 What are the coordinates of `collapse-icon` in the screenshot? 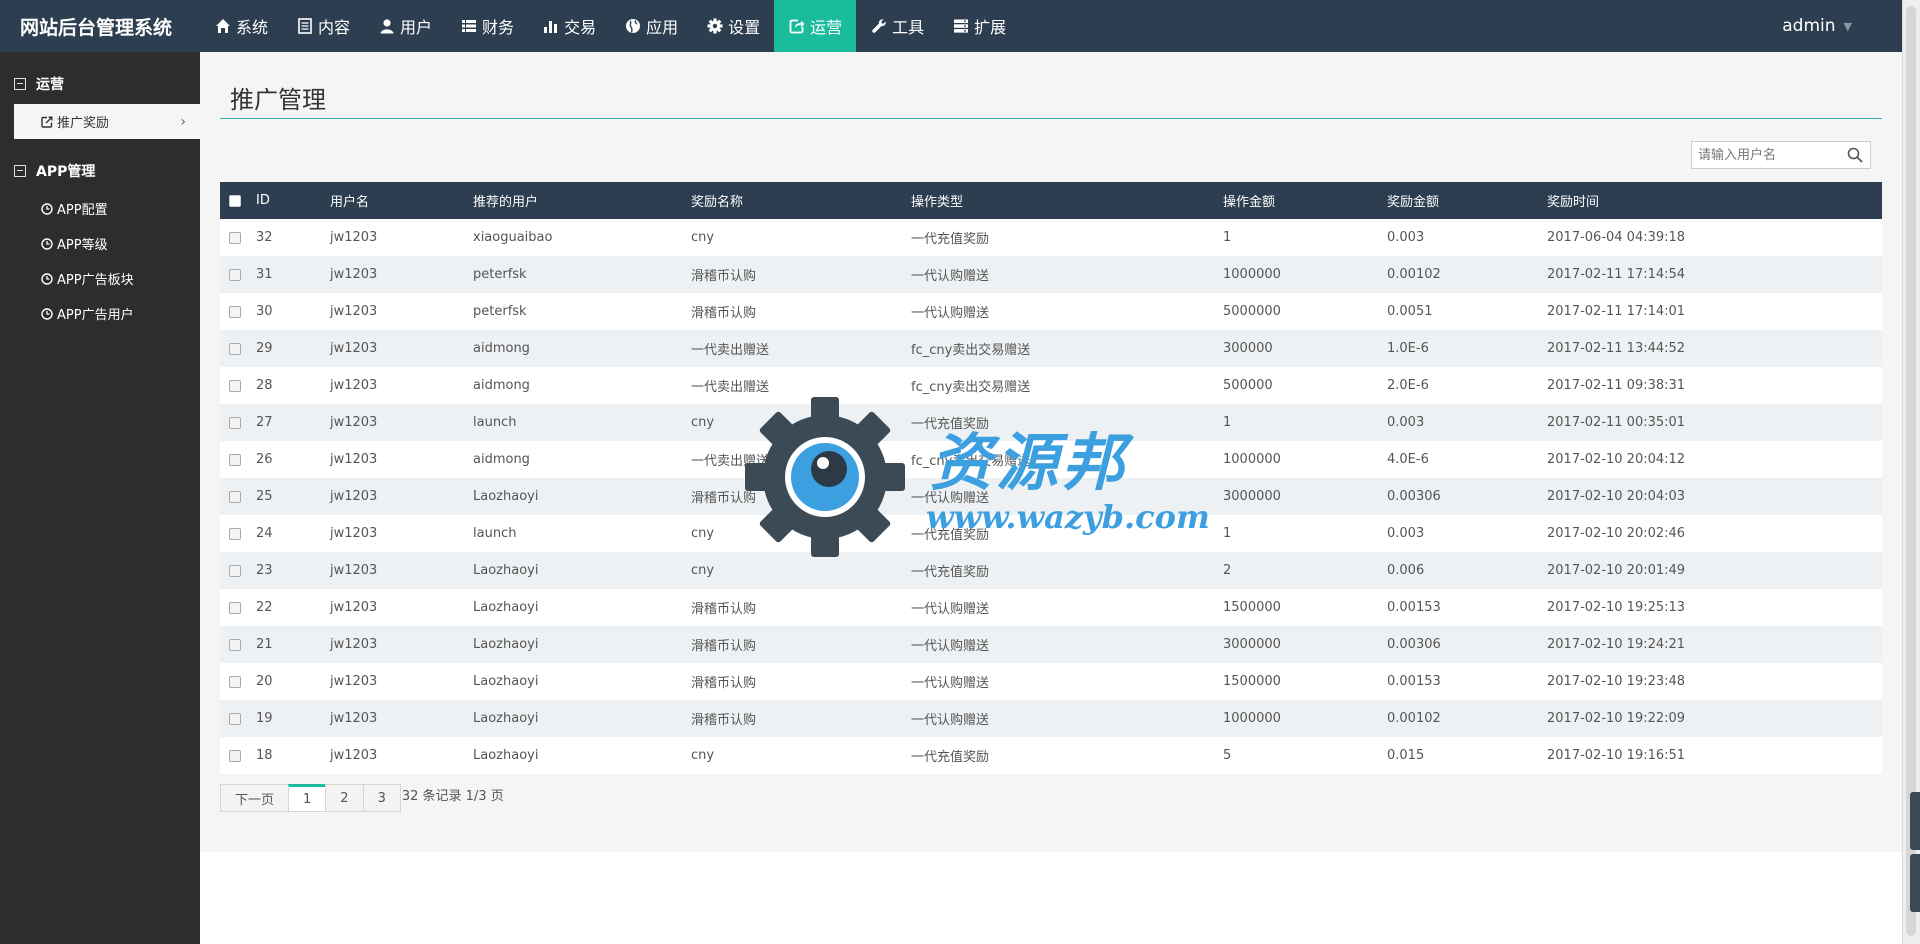 It's located at (20, 84).